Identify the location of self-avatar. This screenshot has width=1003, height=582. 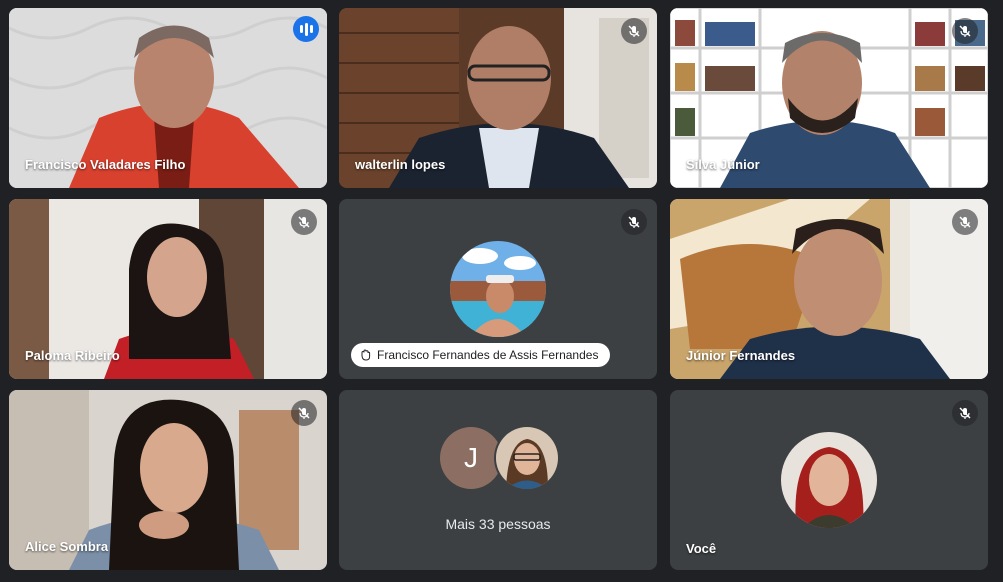
(829, 480).